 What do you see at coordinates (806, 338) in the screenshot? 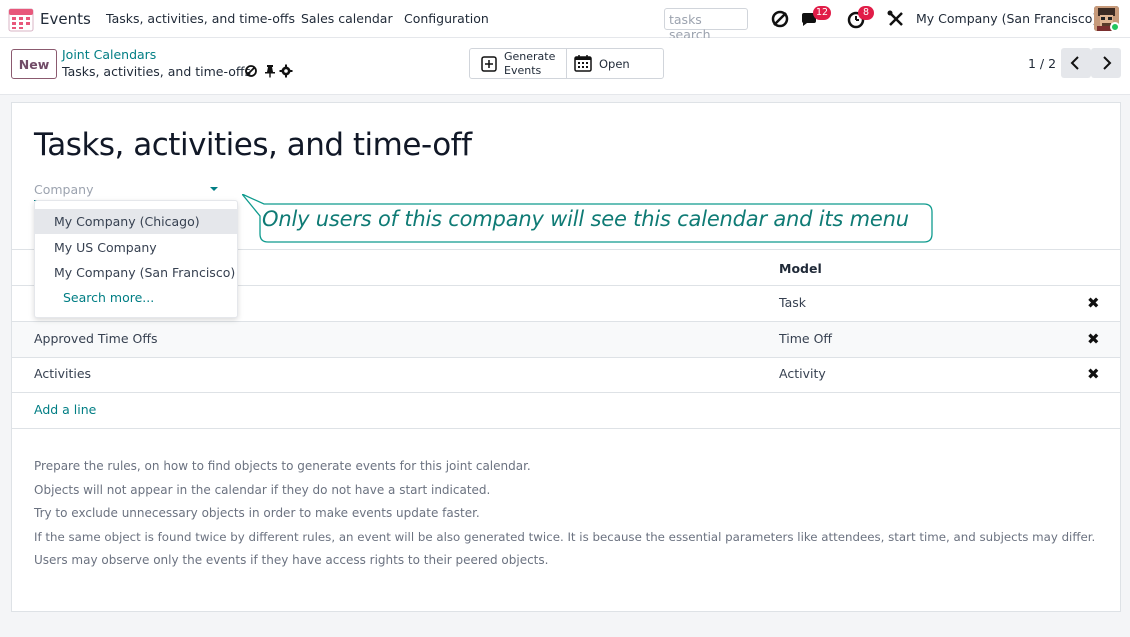
I see `rule-model: Time Off` at bounding box center [806, 338].